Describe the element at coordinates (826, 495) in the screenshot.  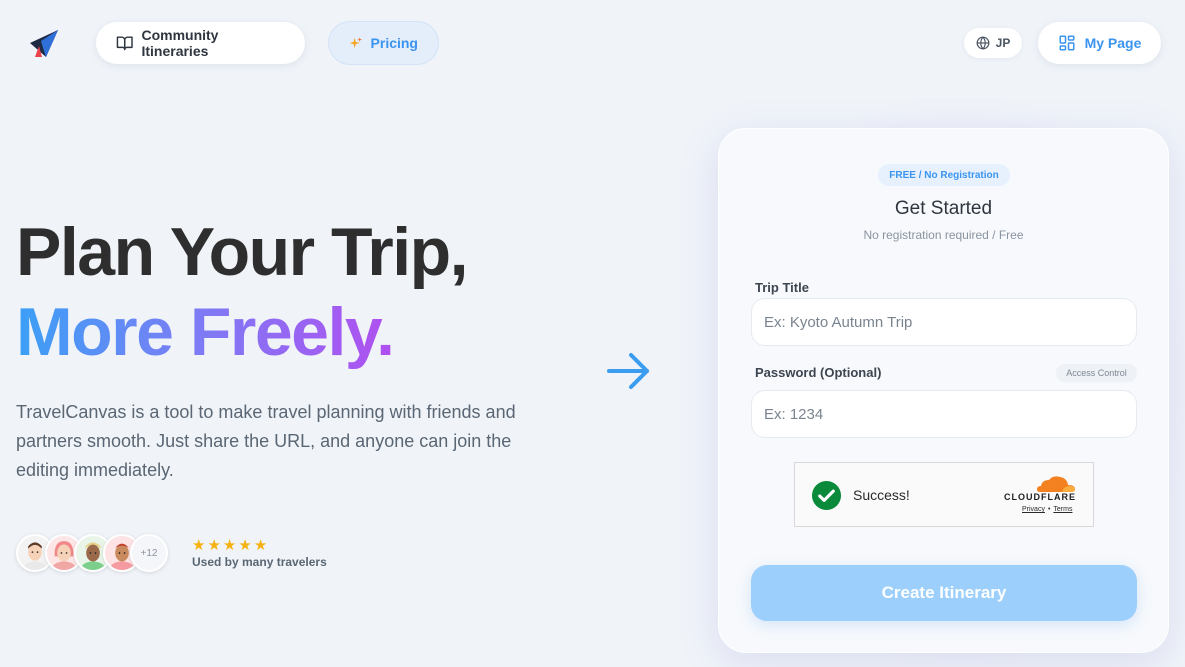
I see `success-check-icon` at that location.